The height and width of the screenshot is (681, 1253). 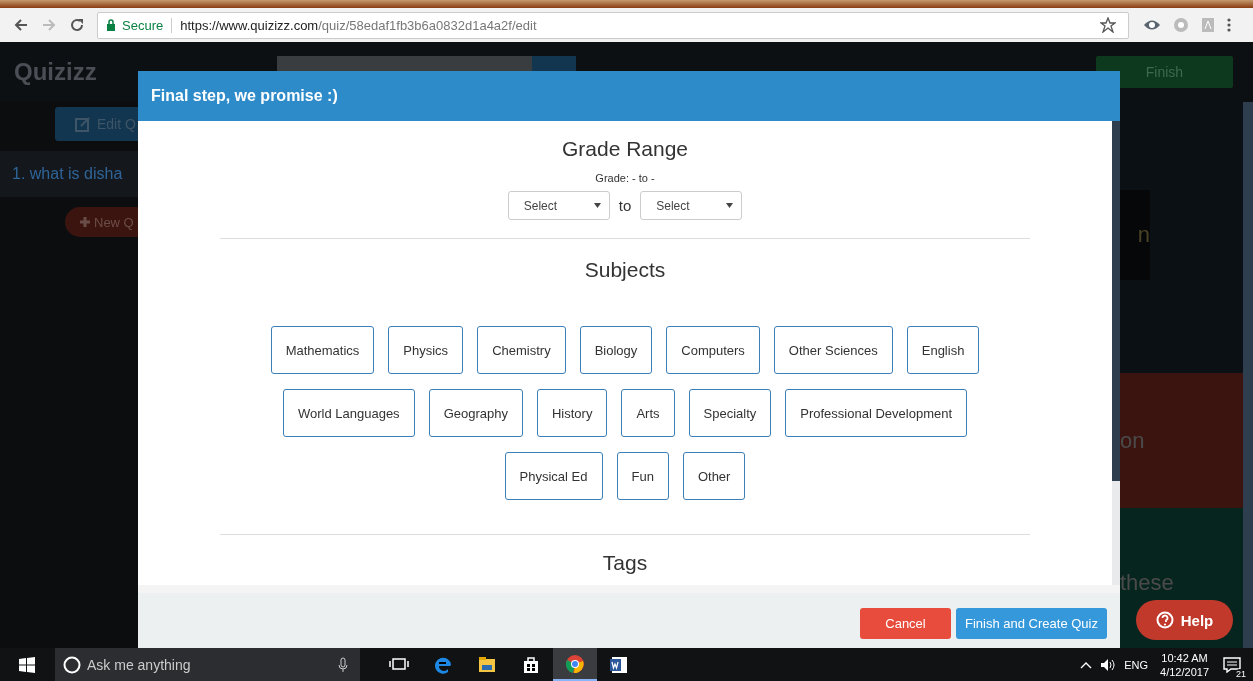 What do you see at coordinates (833, 350) in the screenshot?
I see `subject-button: Other Sciences` at bounding box center [833, 350].